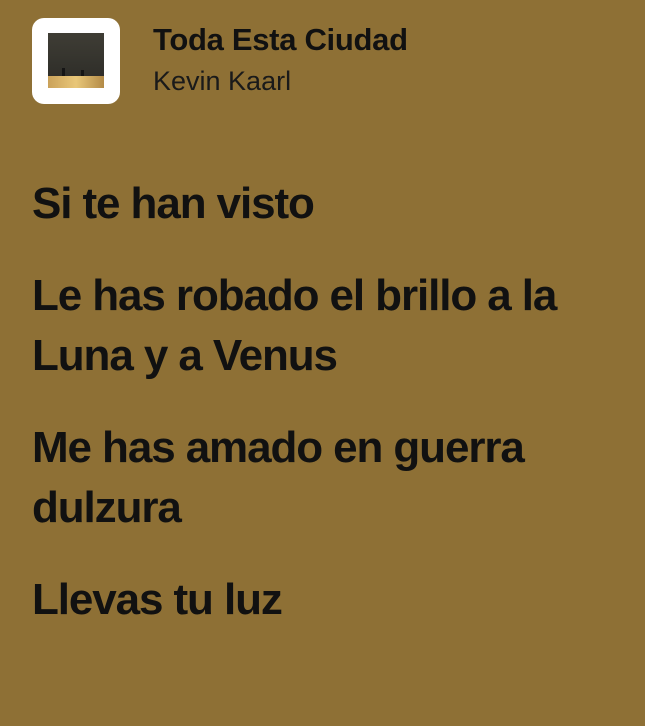  Describe the element at coordinates (76, 82) in the screenshot. I see `cover-light-floor` at that location.